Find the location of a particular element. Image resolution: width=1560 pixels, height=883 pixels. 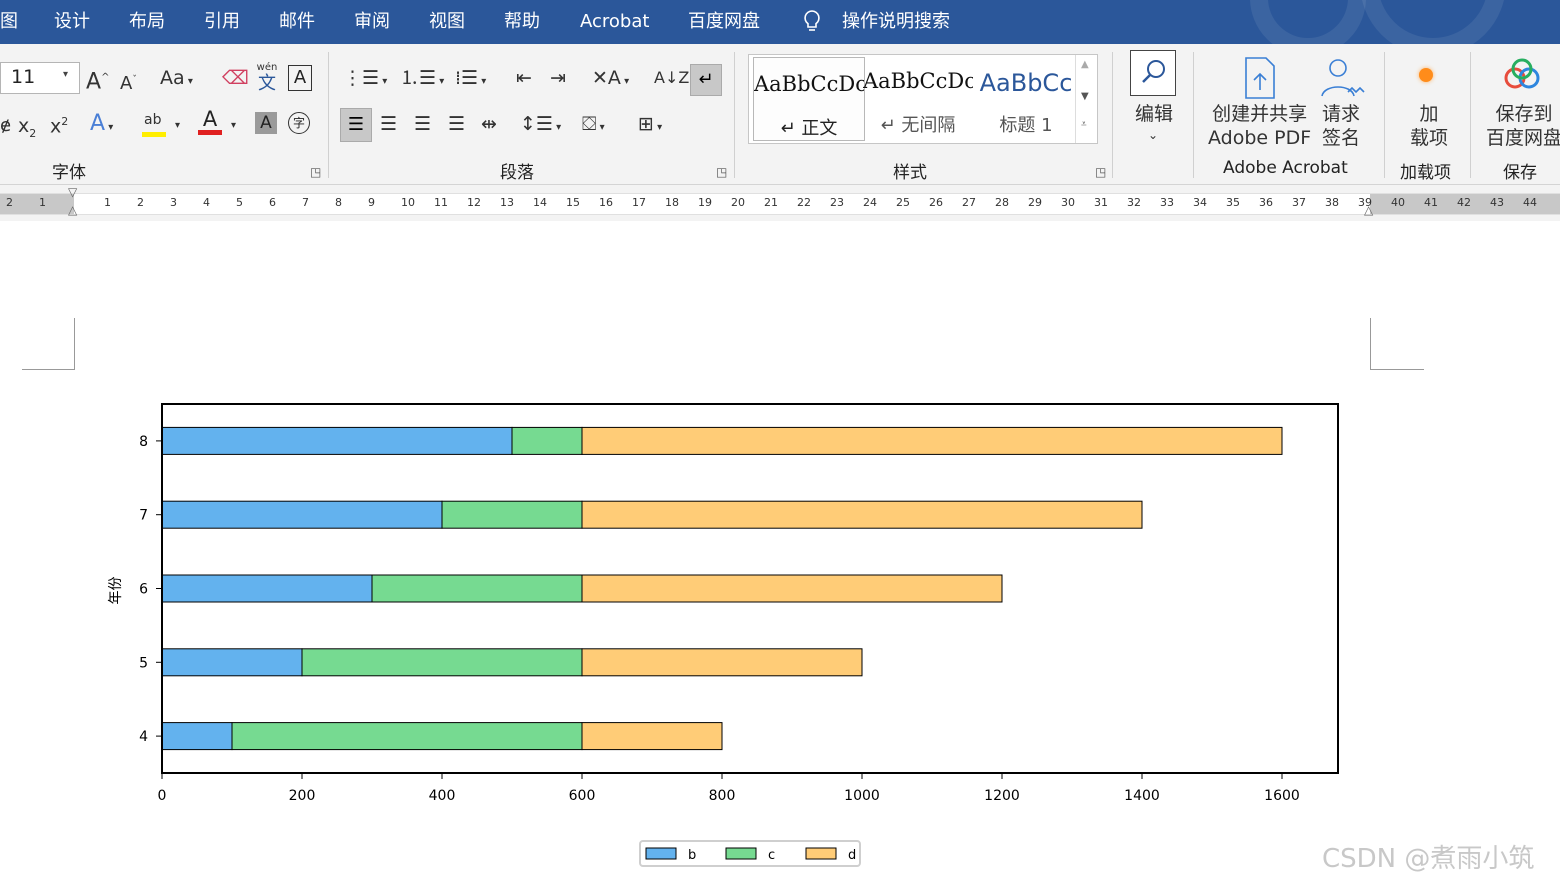

styles-dialog-launcher-icon: ◳ is located at coordinates (1100, 172).